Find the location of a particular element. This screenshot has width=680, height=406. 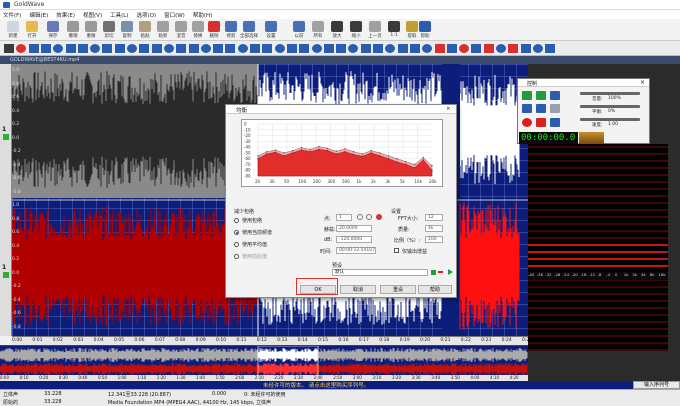

toolbar-button: 复制 is located at coordinates (127, 31).